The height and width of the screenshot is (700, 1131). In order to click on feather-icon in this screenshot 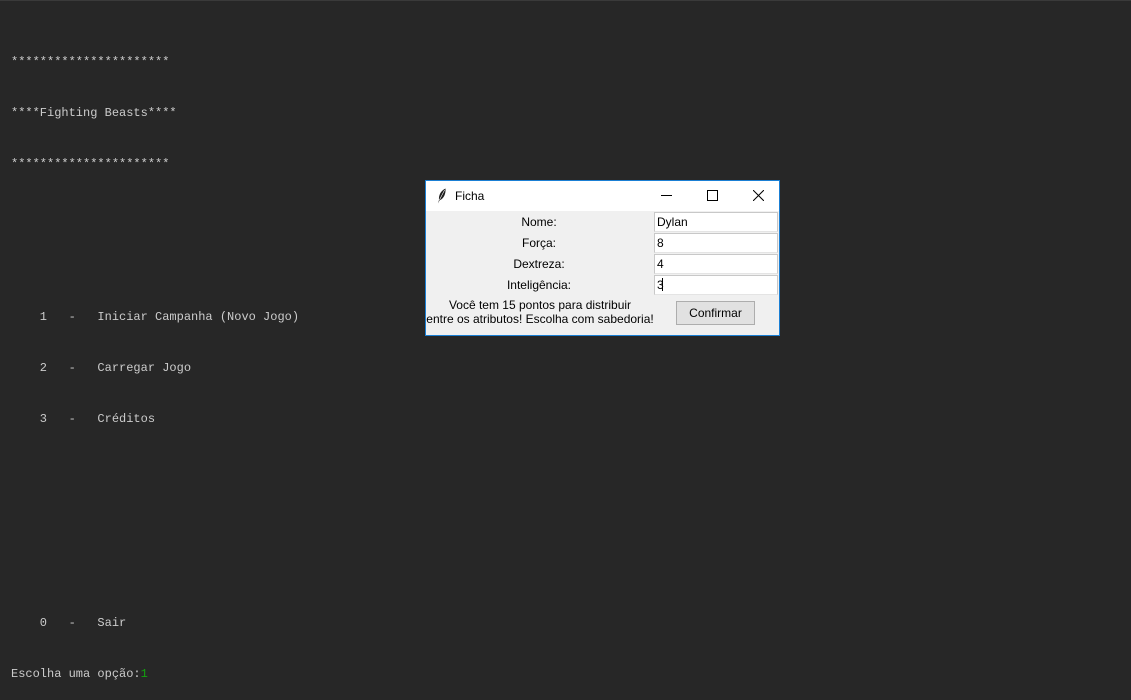, I will do `click(442, 196)`.